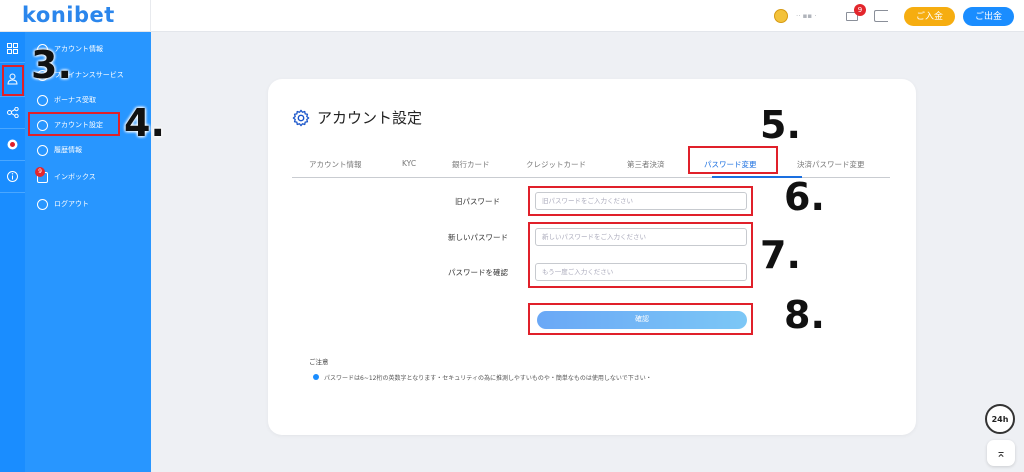 The width and height of the screenshot is (1024, 472). I want to click on tab-bank-card: 銀行カード, so click(471, 164).